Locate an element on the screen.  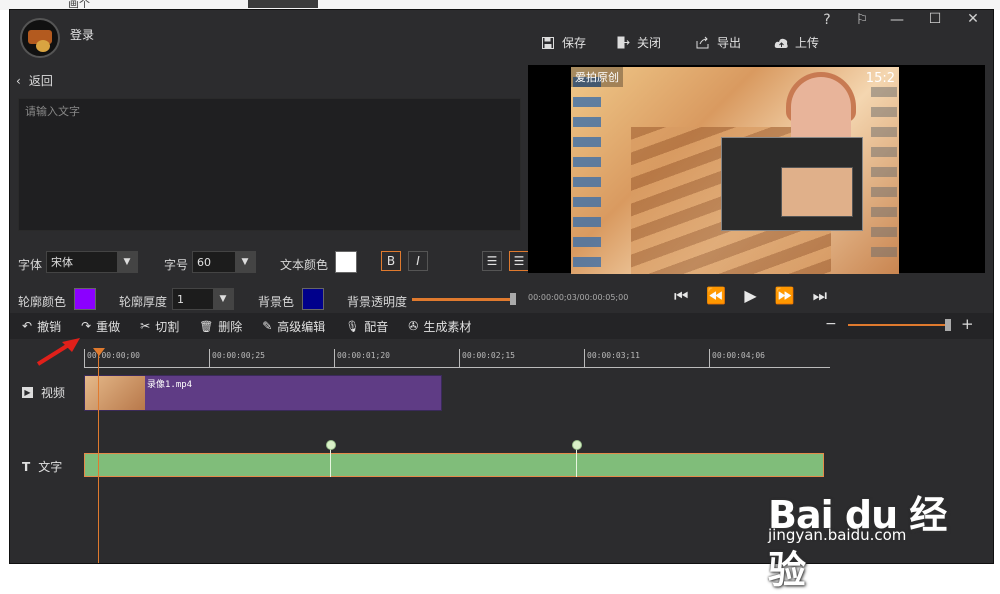
baidu-watermark: Bai du 经验 jingyan.baidu.com is located at coordinates (863, 529).